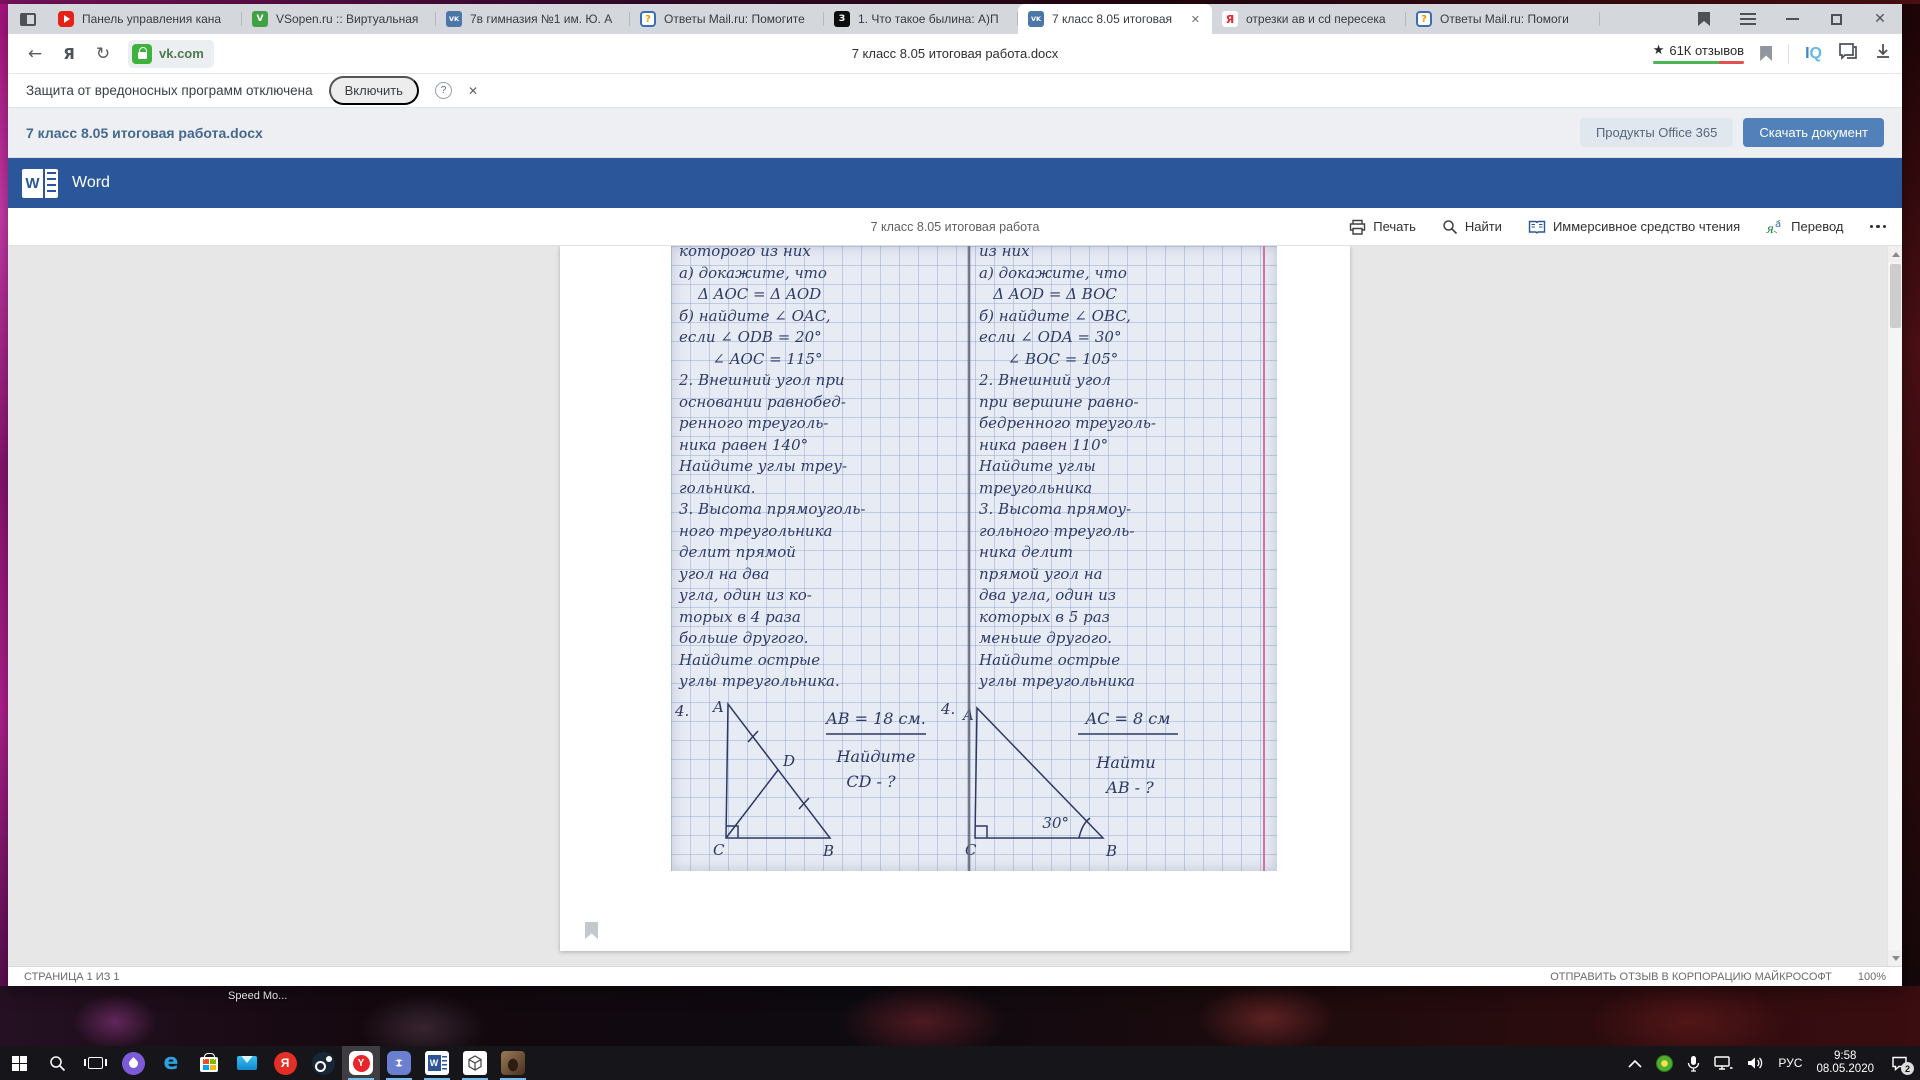 This screenshot has height=1080, width=1920. What do you see at coordinates (727, 19) in the screenshot?
I see `tab-otvety-mailru-1: Ответы Mail.ru: Помогите` at bounding box center [727, 19].